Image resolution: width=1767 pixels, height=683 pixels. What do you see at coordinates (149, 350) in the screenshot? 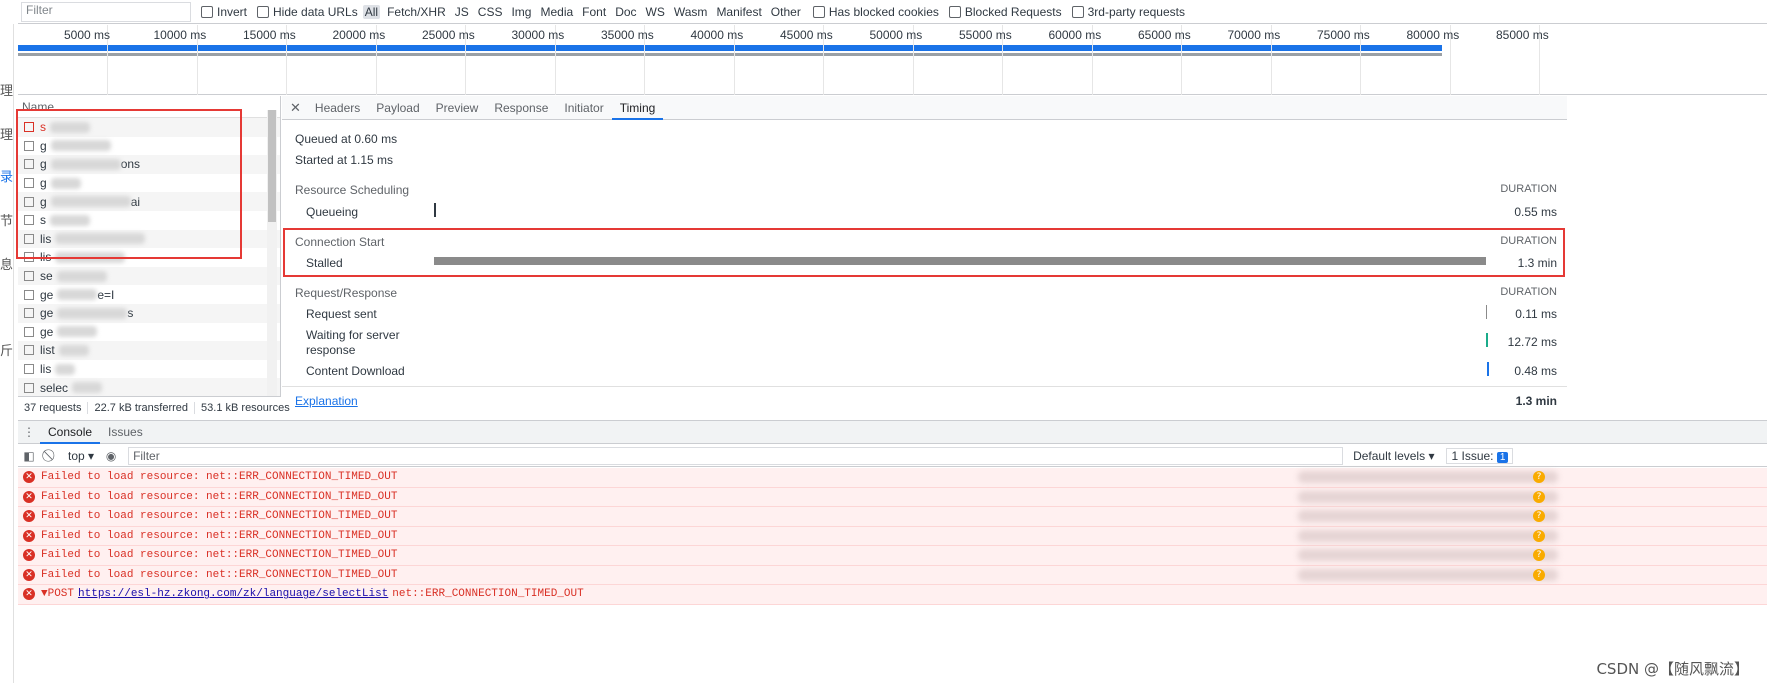
I see `request-row: list` at bounding box center [149, 350].